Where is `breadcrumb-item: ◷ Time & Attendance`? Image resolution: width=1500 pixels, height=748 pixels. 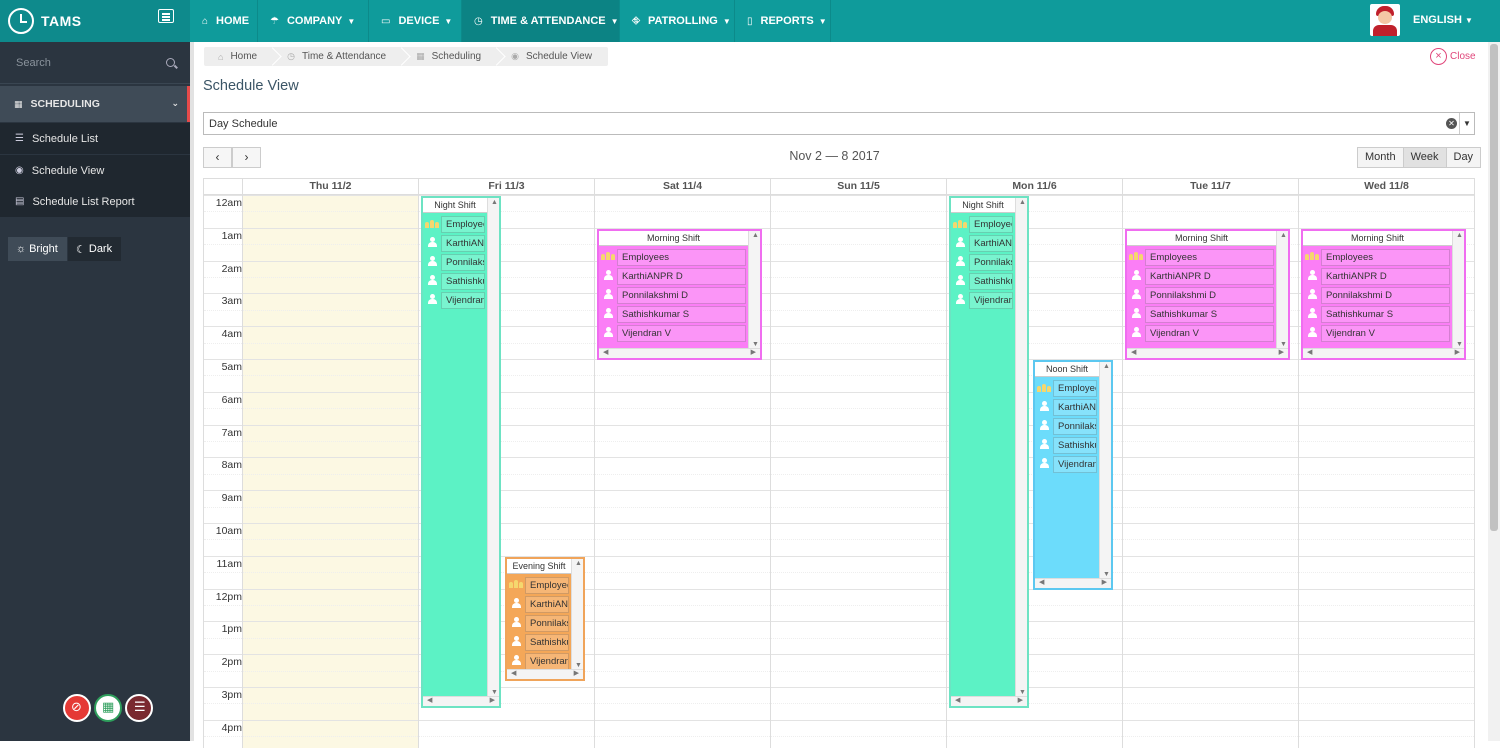 breadcrumb-item: ◷ Time & Attendance is located at coordinates (337, 56).